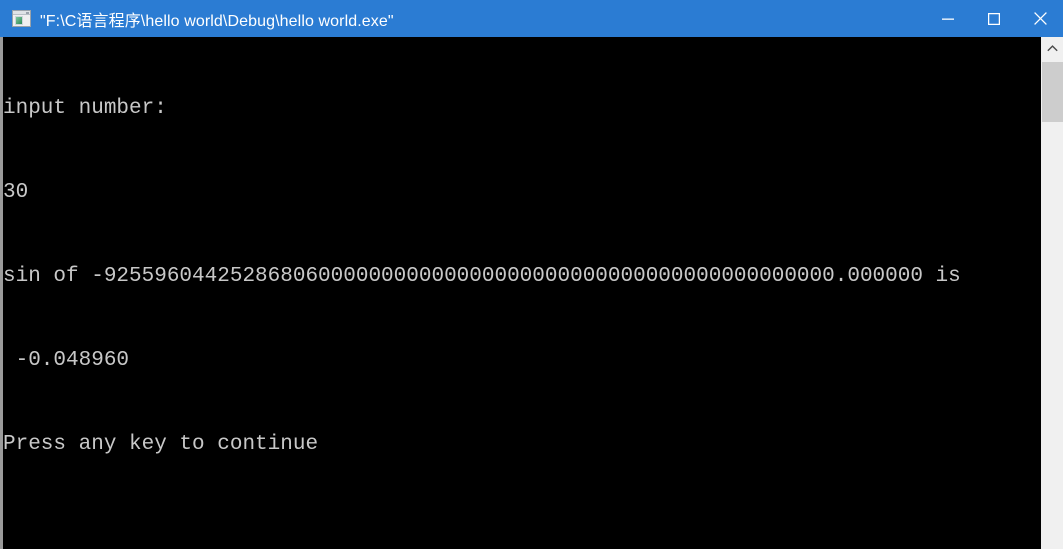  I want to click on console-app-icon-screen, so click(19, 20).